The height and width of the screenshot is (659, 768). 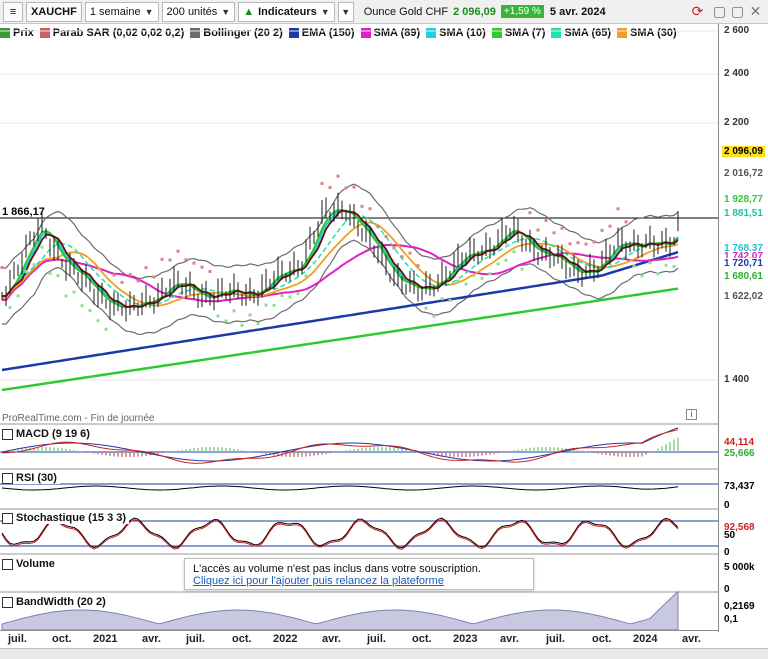 What do you see at coordinates (340, 534) in the screenshot?
I see `stoch-d-line` at bounding box center [340, 534].